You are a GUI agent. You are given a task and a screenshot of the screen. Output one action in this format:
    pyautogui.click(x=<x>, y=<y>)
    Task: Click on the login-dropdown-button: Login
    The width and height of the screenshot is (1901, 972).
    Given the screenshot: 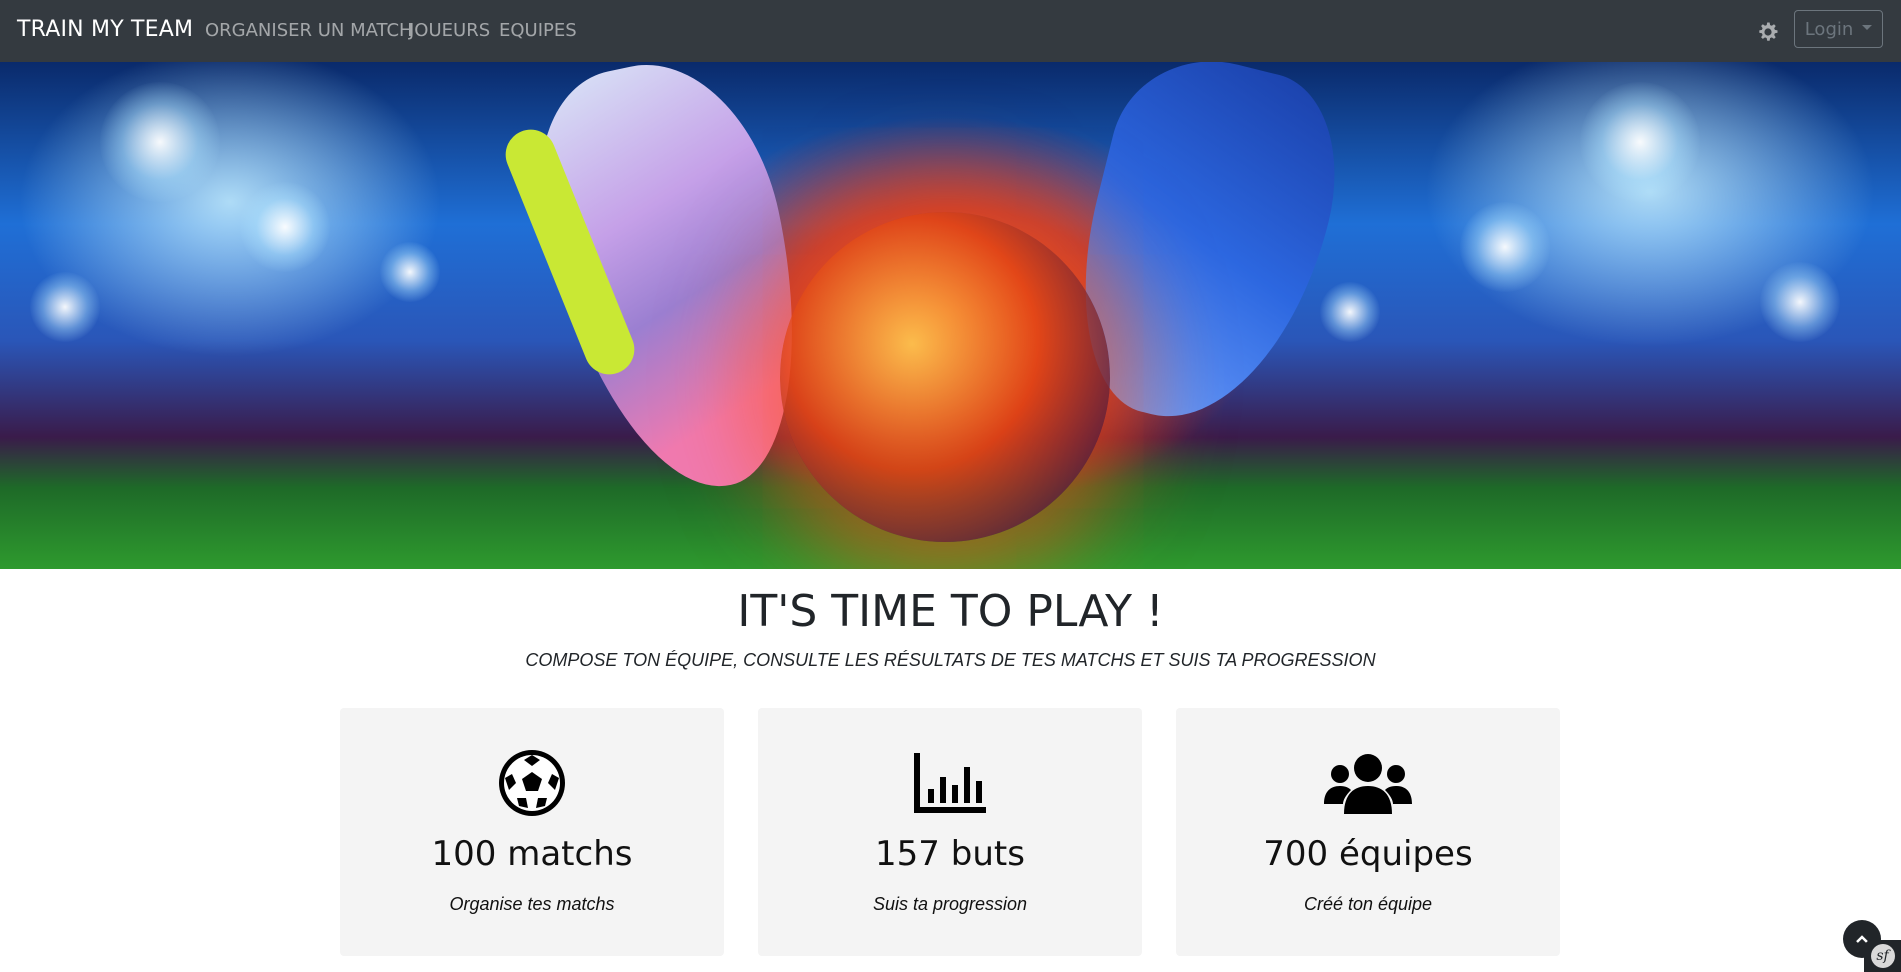 What is the action you would take?
    pyautogui.click(x=1838, y=29)
    